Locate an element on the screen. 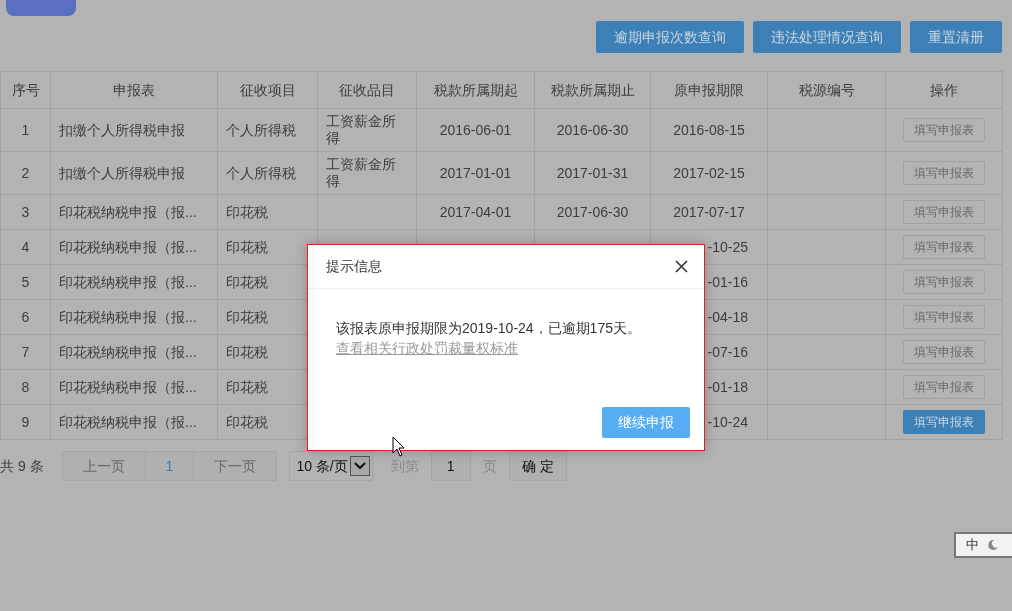  table-cell: 2017-06-30 is located at coordinates (592, 211).